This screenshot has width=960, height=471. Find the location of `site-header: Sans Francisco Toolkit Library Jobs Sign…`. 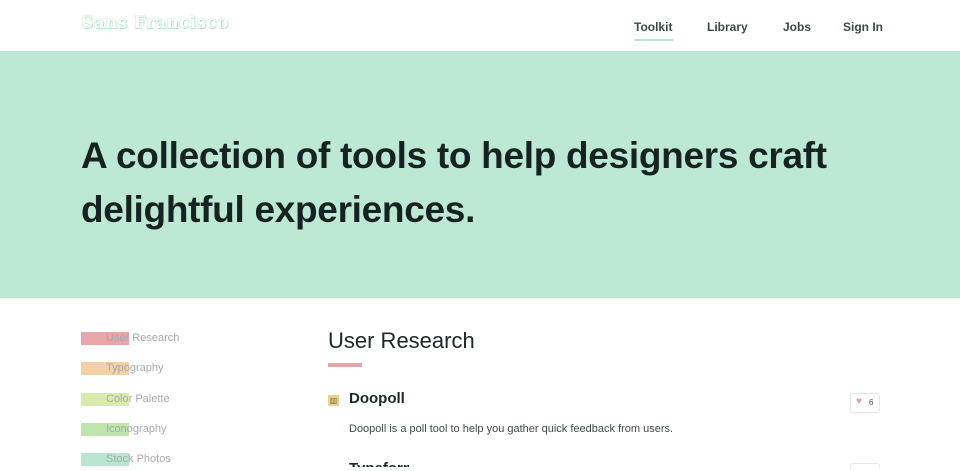

site-header: Sans Francisco Toolkit Library Jobs Sign… is located at coordinates (480, 25).